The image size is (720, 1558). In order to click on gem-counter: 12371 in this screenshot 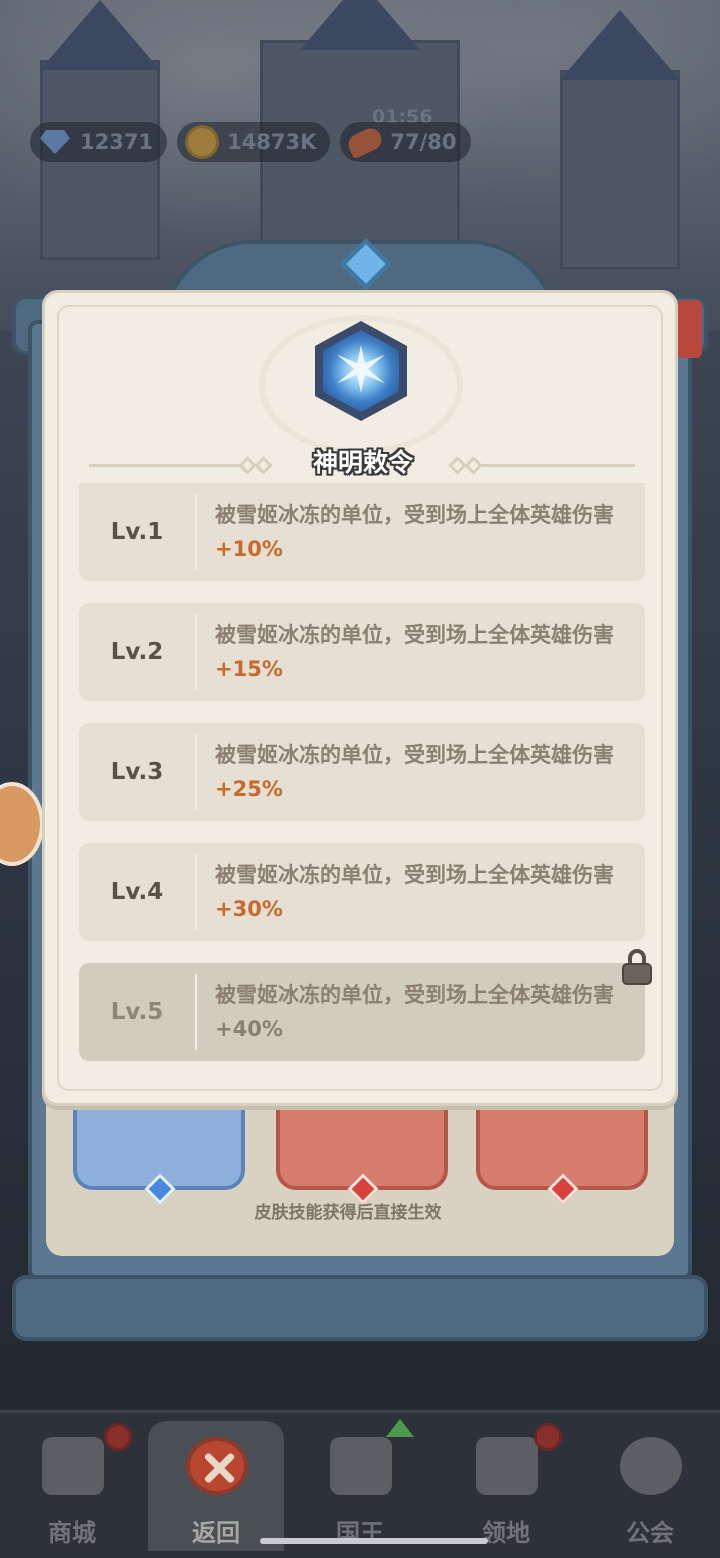, I will do `click(99, 142)`.